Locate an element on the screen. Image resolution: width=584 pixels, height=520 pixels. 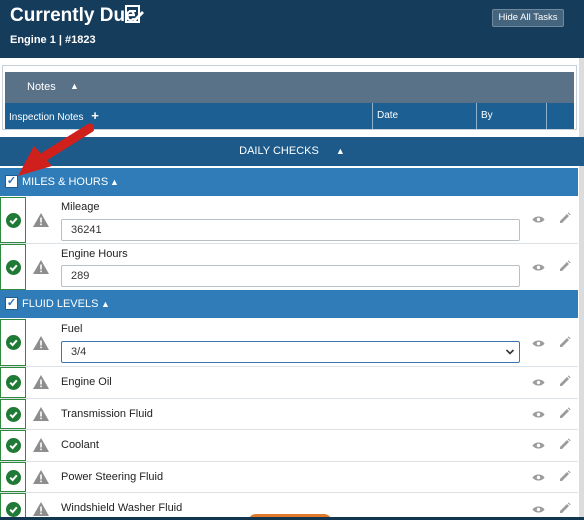
section-fluid-levels: ✓ FLUID LEVELS ▲ is located at coordinates (289, 304).